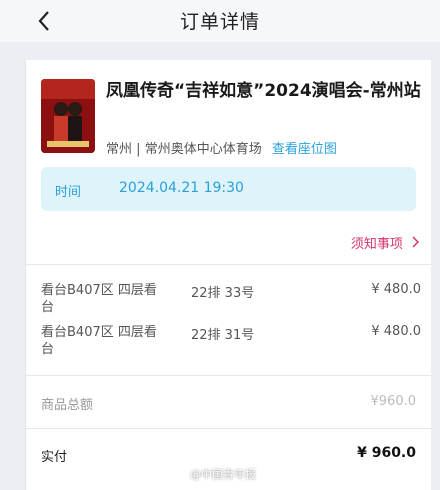 This screenshot has height=490, width=440. Describe the element at coordinates (54, 457) in the screenshot. I see `paid-label: 实付` at that location.